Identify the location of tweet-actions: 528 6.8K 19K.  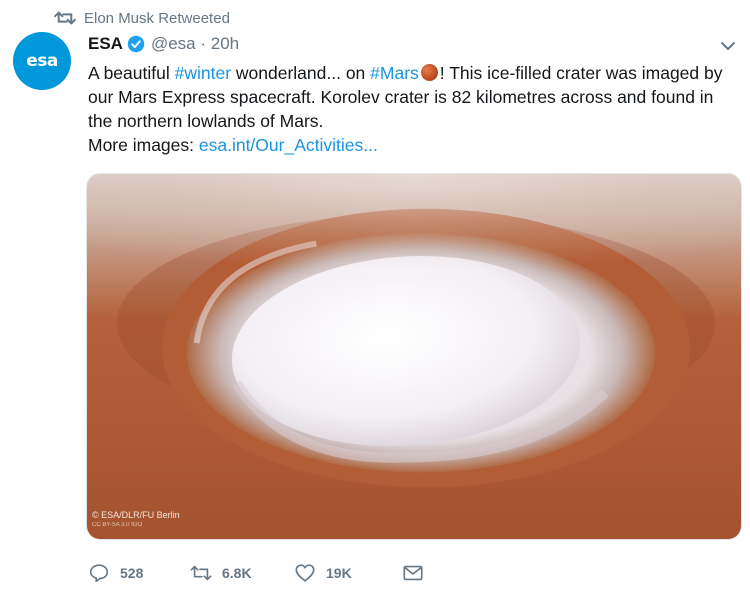
(261, 573).